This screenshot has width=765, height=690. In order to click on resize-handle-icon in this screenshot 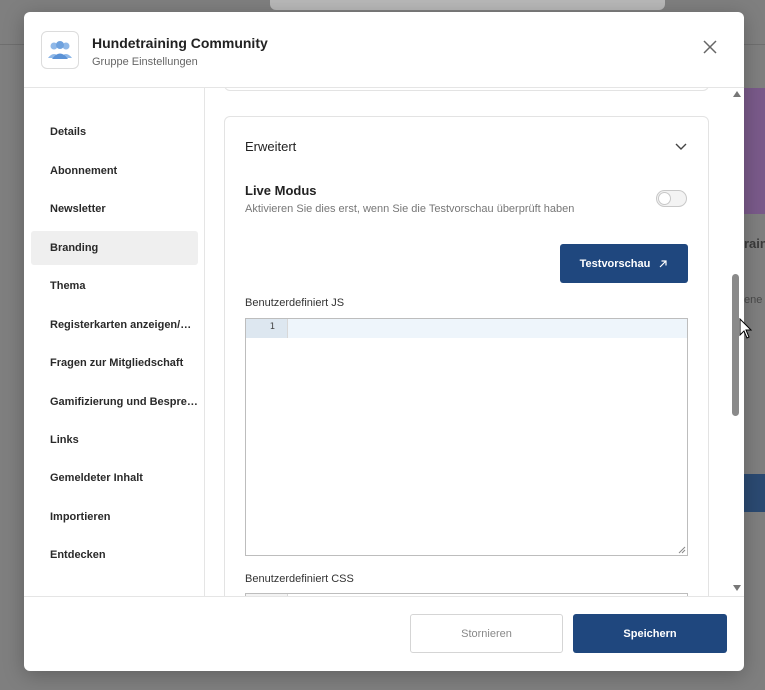, I will do `click(682, 550)`.